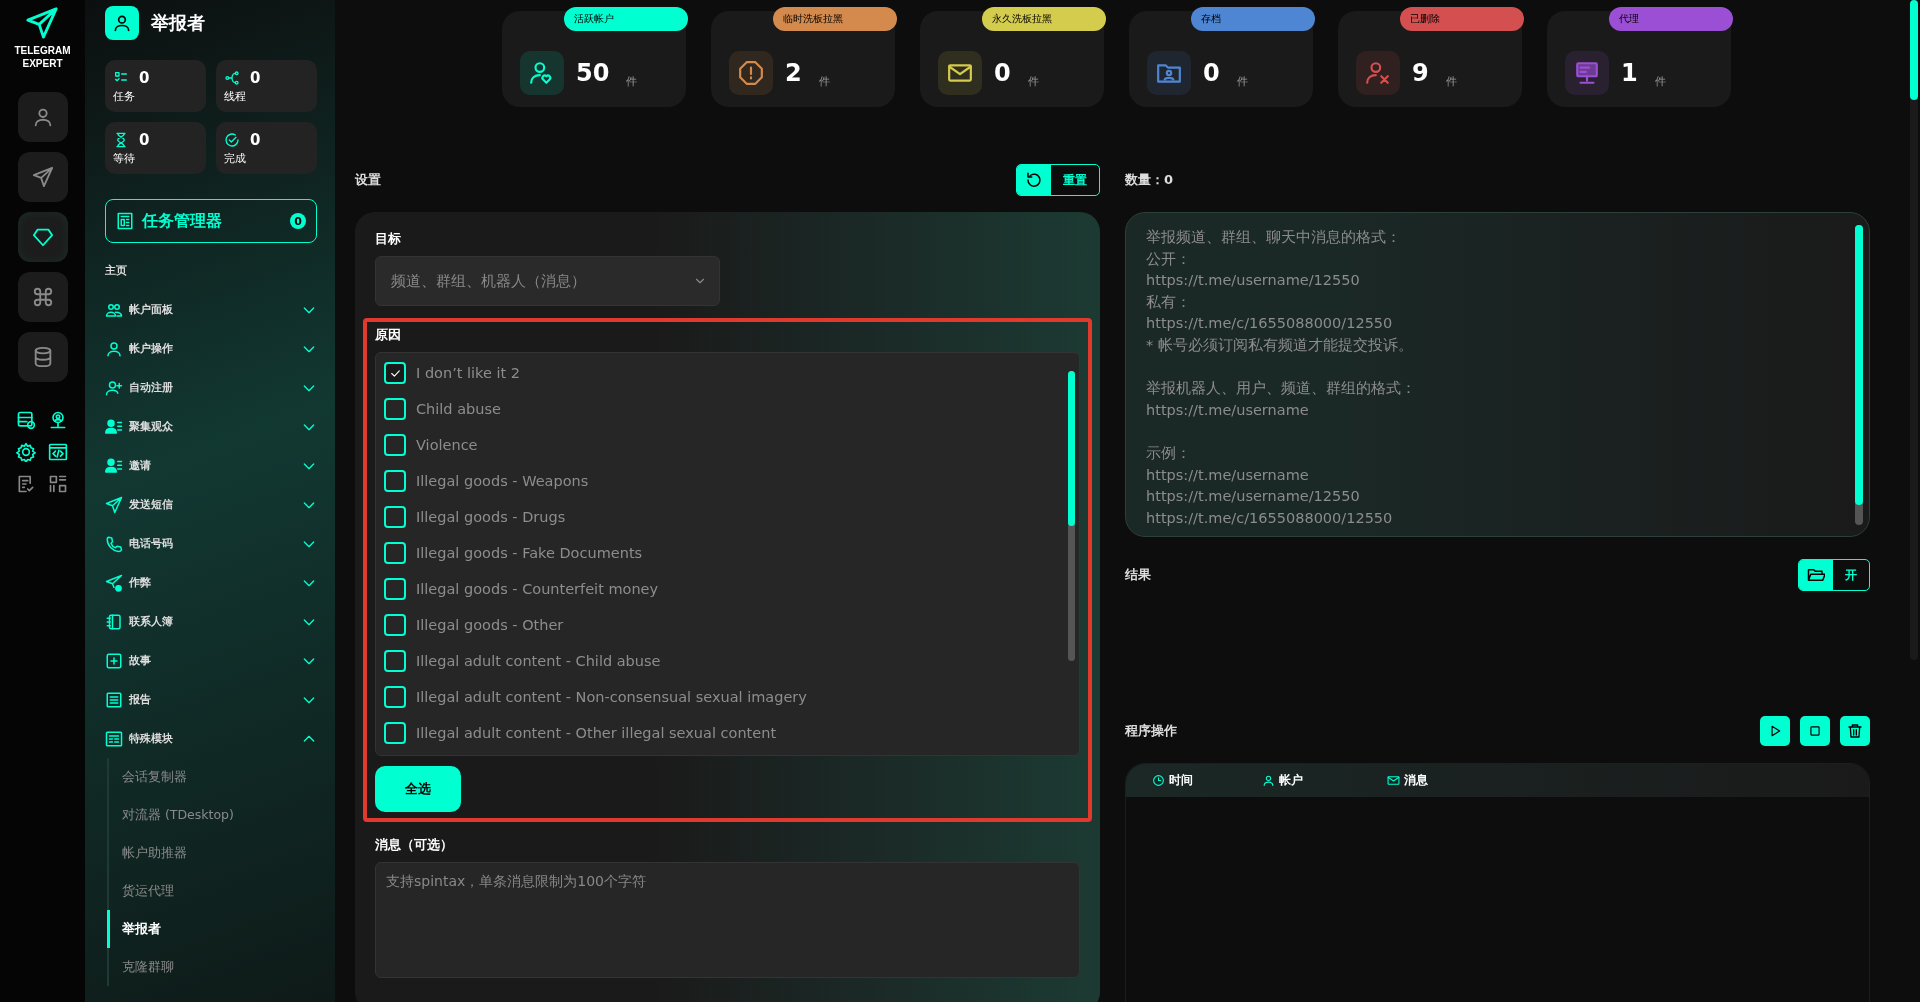 Image resolution: width=1920 pixels, height=1002 pixels. What do you see at coordinates (751, 73) in the screenshot?
I see `warning-icon` at bounding box center [751, 73].